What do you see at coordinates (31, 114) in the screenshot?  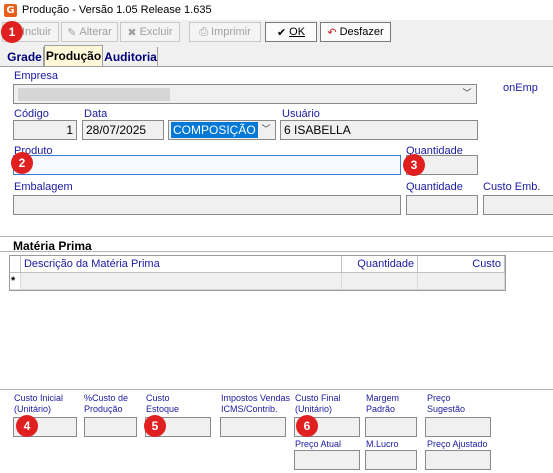 I see `codigo-label: Código` at bounding box center [31, 114].